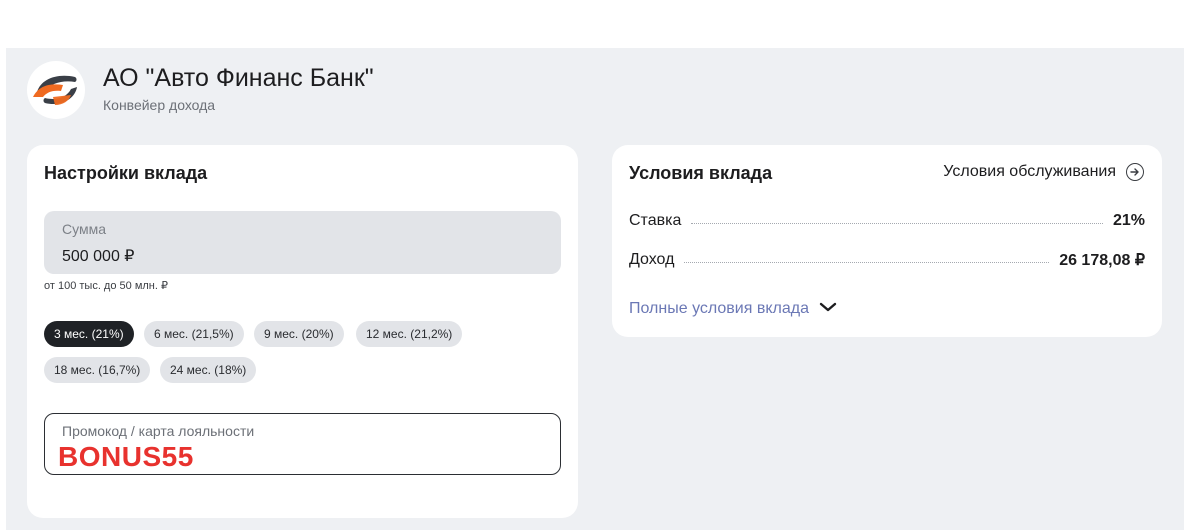 This screenshot has width=1200, height=530. I want to click on bank-logo-icon, so click(56, 90).